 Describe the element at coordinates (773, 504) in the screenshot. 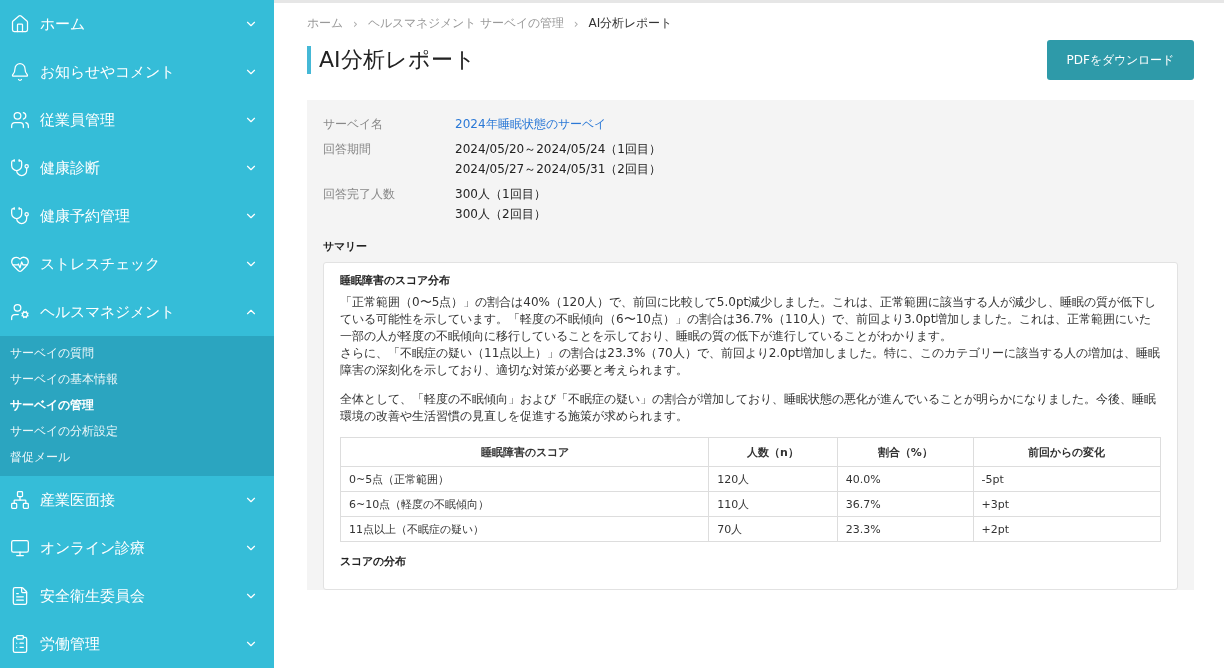

I see `table-cell: 110人` at that location.